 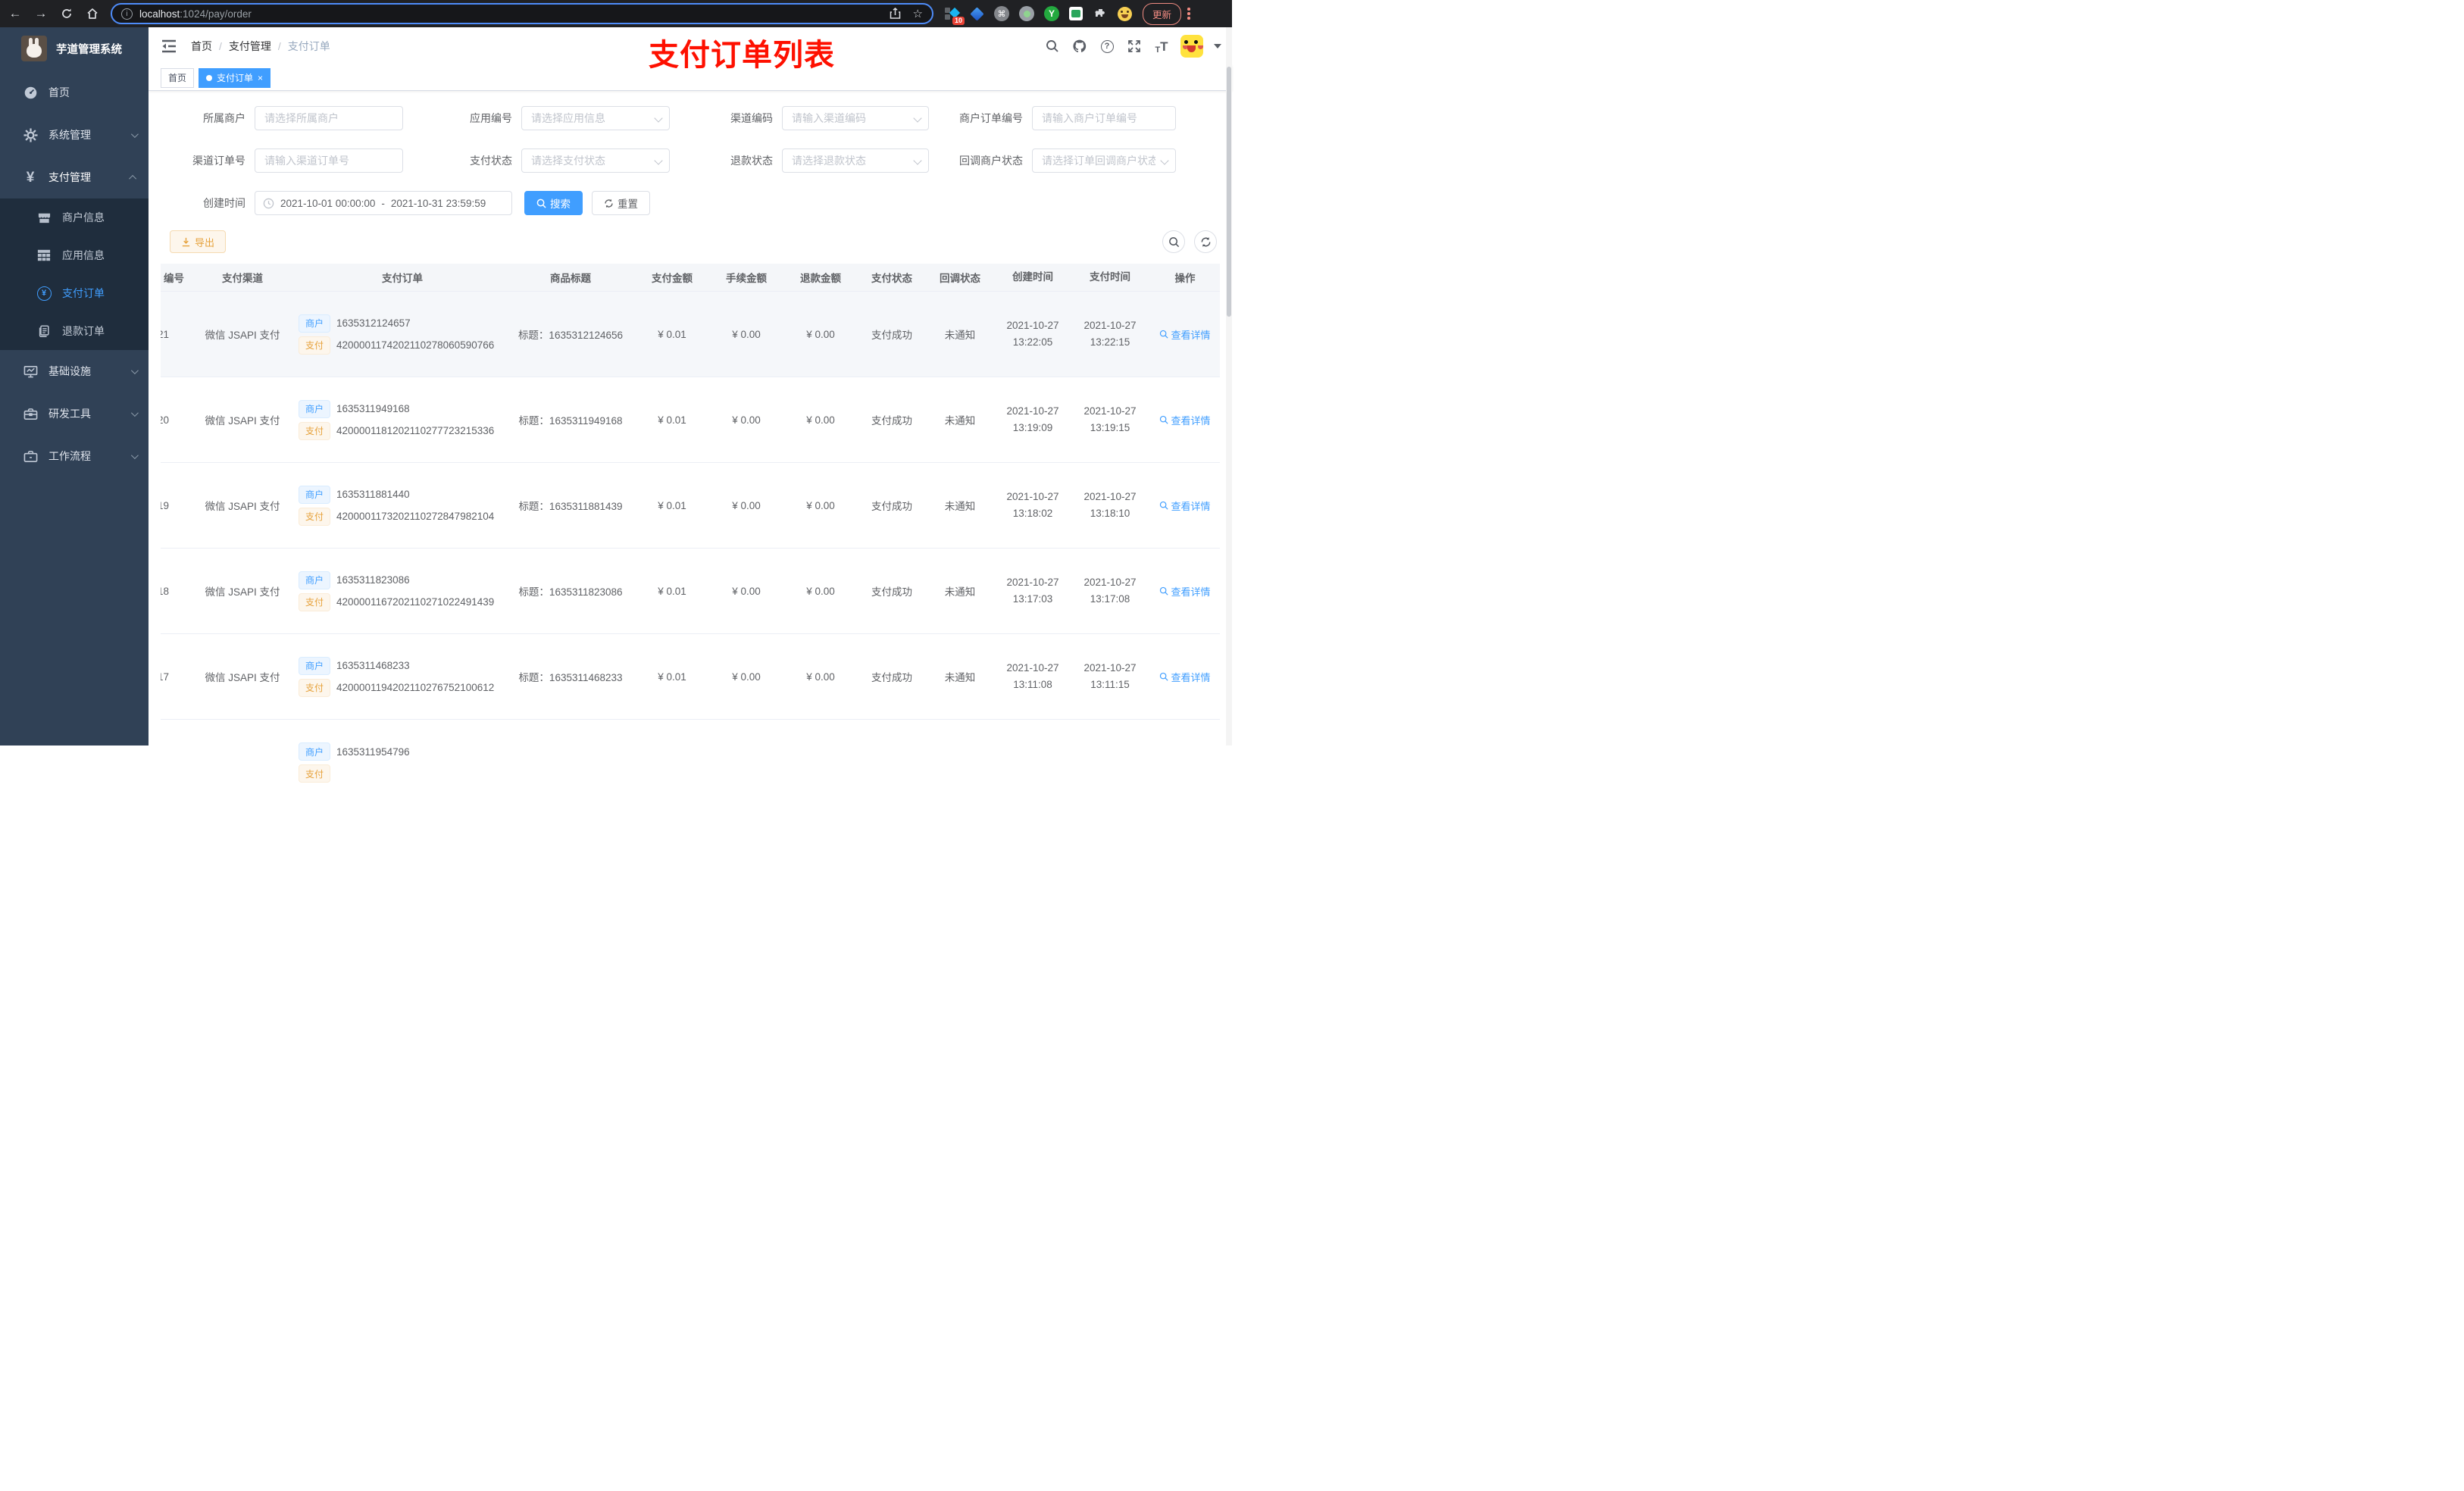 I want to click on user-avatar, so click(x=1191, y=46).